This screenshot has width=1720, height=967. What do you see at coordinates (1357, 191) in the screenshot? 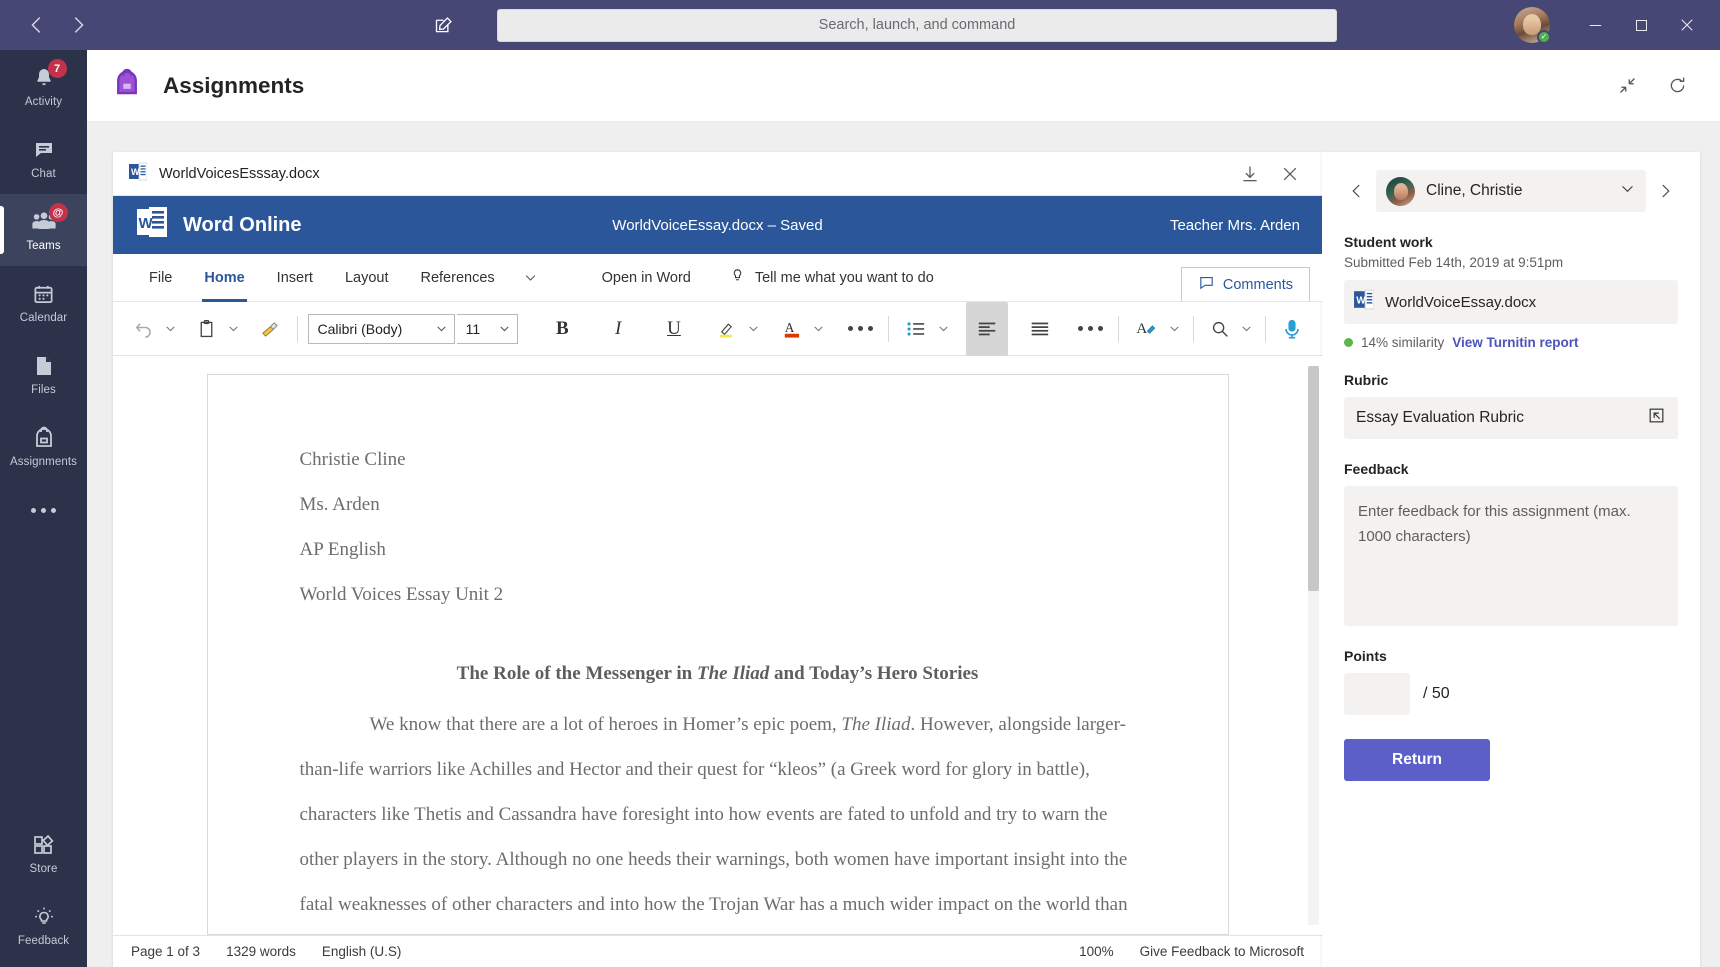
I see `previous-student-button` at bounding box center [1357, 191].